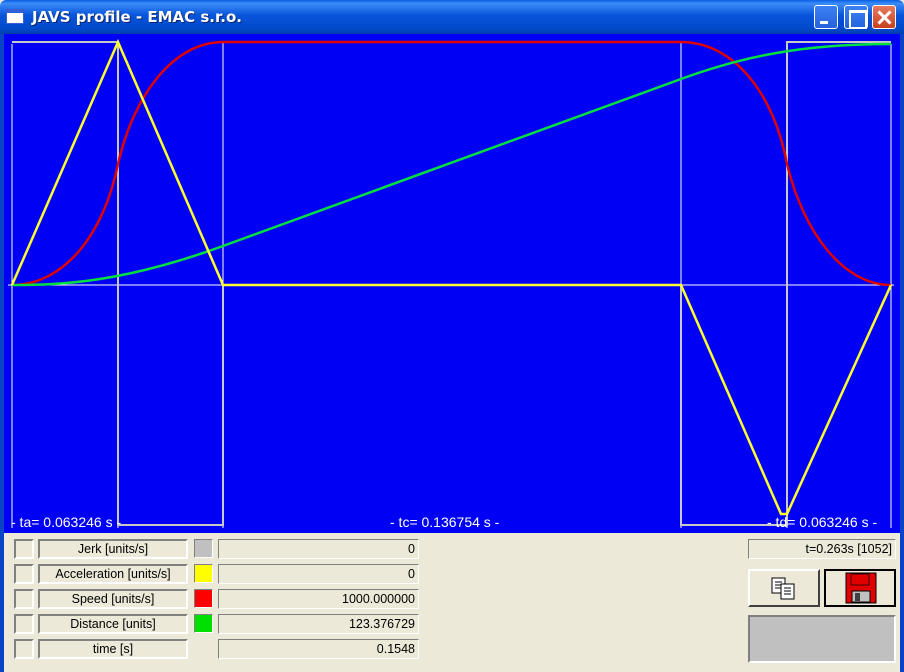 This screenshot has height=672, width=904. Describe the element at coordinates (822, 522) in the screenshot. I see `td-label: - td= 0.063246 s -` at that location.